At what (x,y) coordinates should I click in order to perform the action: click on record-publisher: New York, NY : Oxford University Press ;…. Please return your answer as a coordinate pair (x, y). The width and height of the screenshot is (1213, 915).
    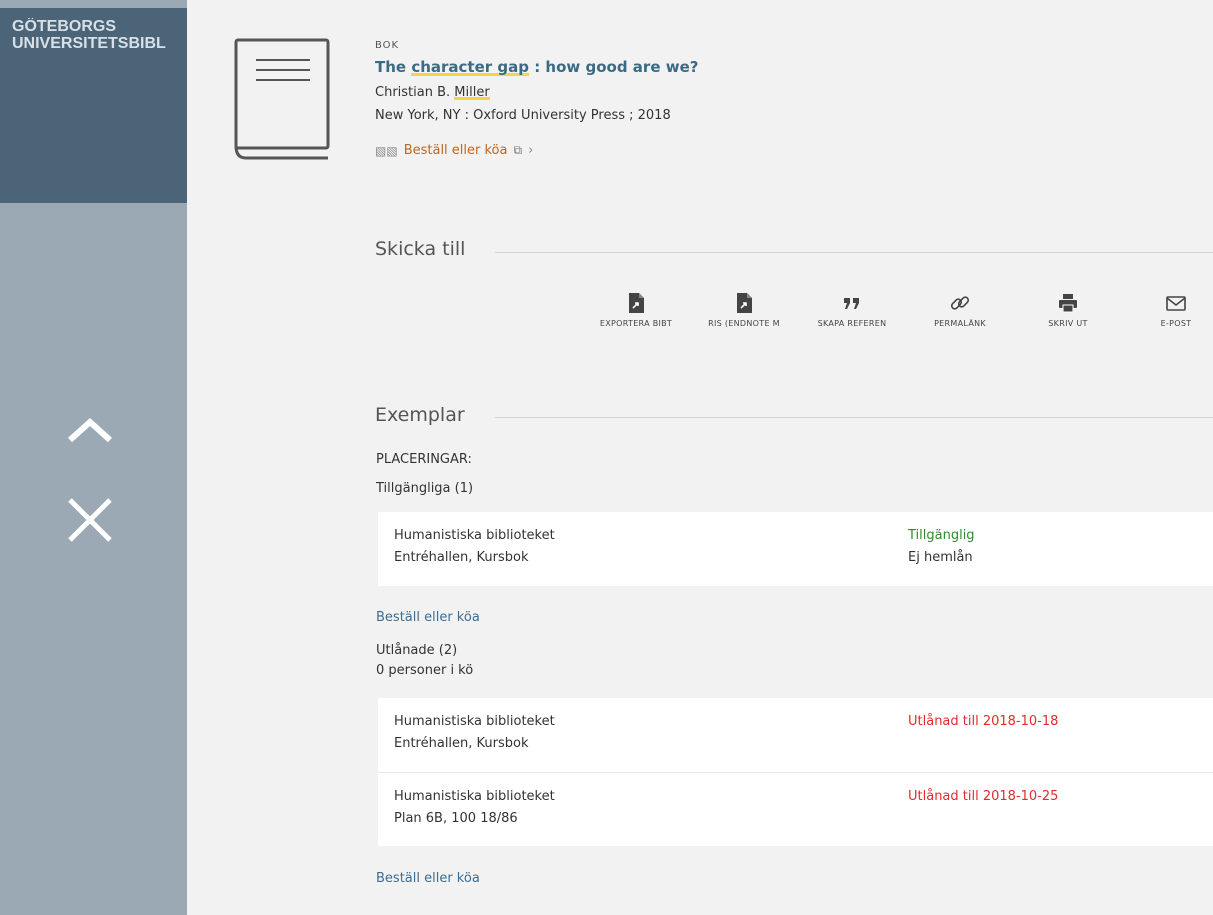
    Looking at the image, I should click on (523, 115).